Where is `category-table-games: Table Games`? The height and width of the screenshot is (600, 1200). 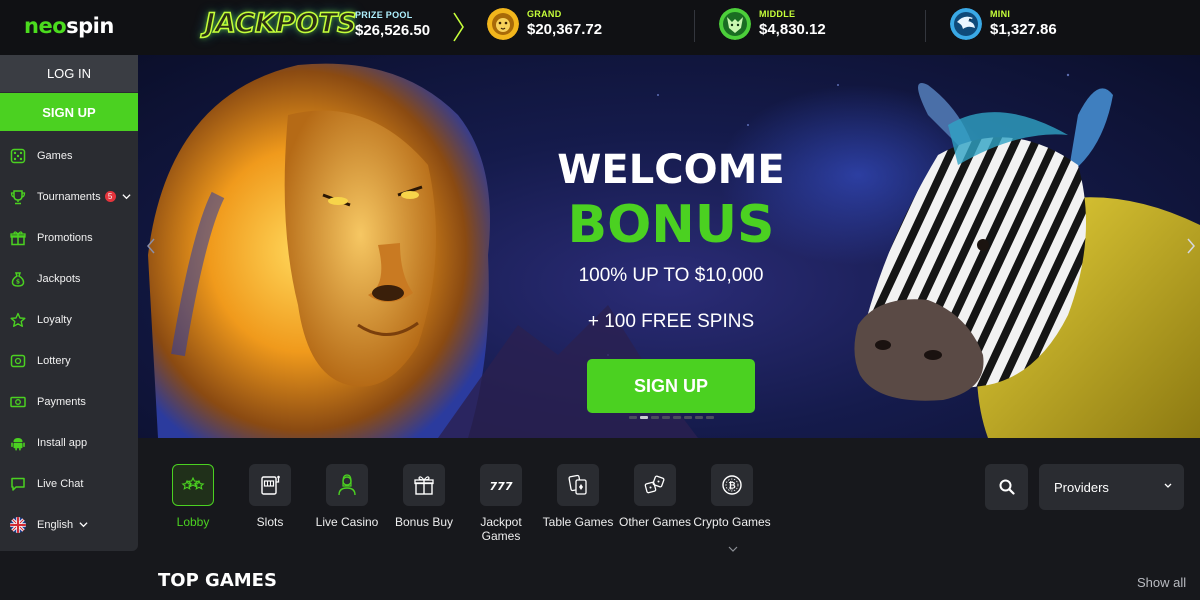 category-table-games: Table Games is located at coordinates (578, 496).